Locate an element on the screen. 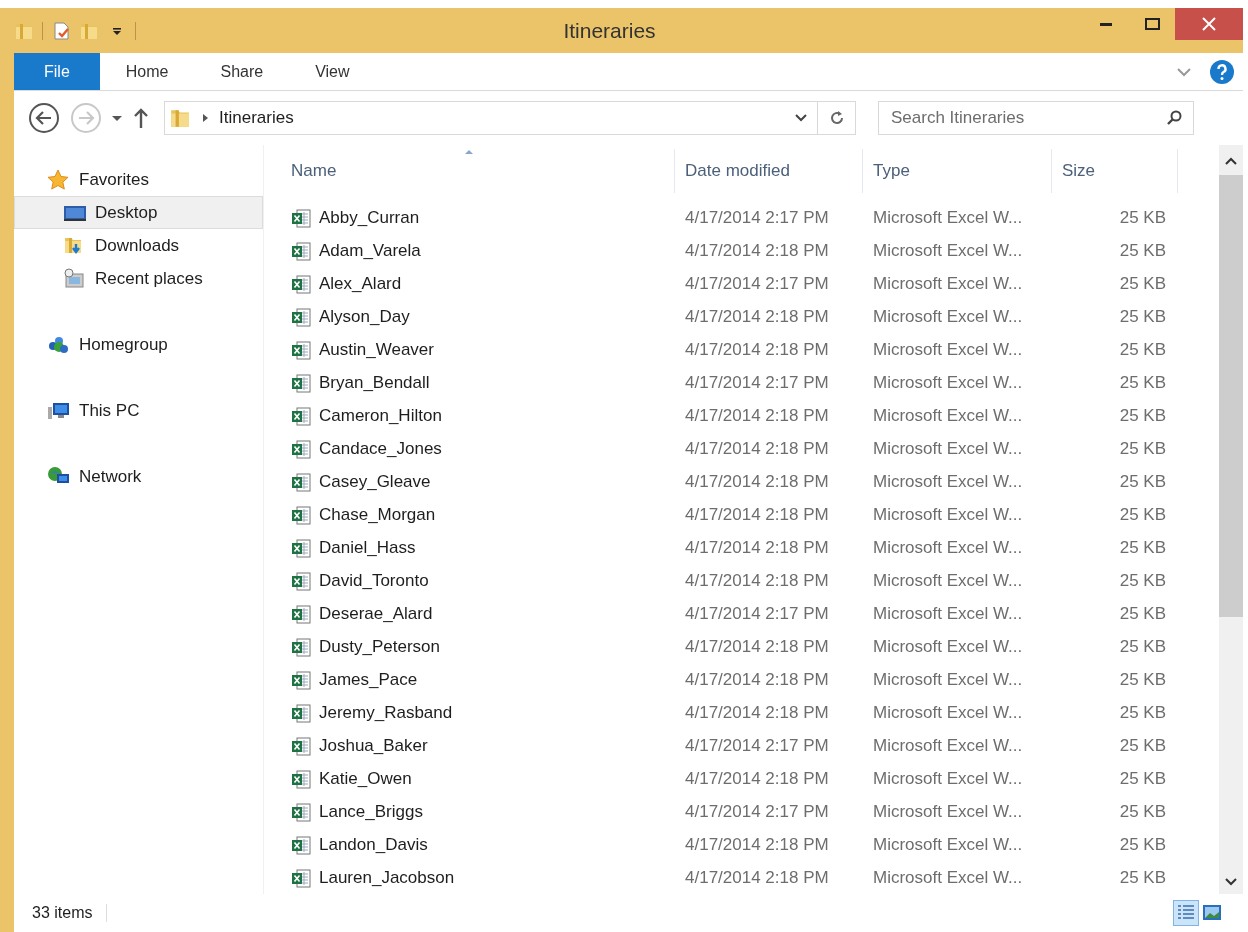 The width and height of the screenshot is (1248, 932). large-icons-view-icon is located at coordinates (1212, 913).